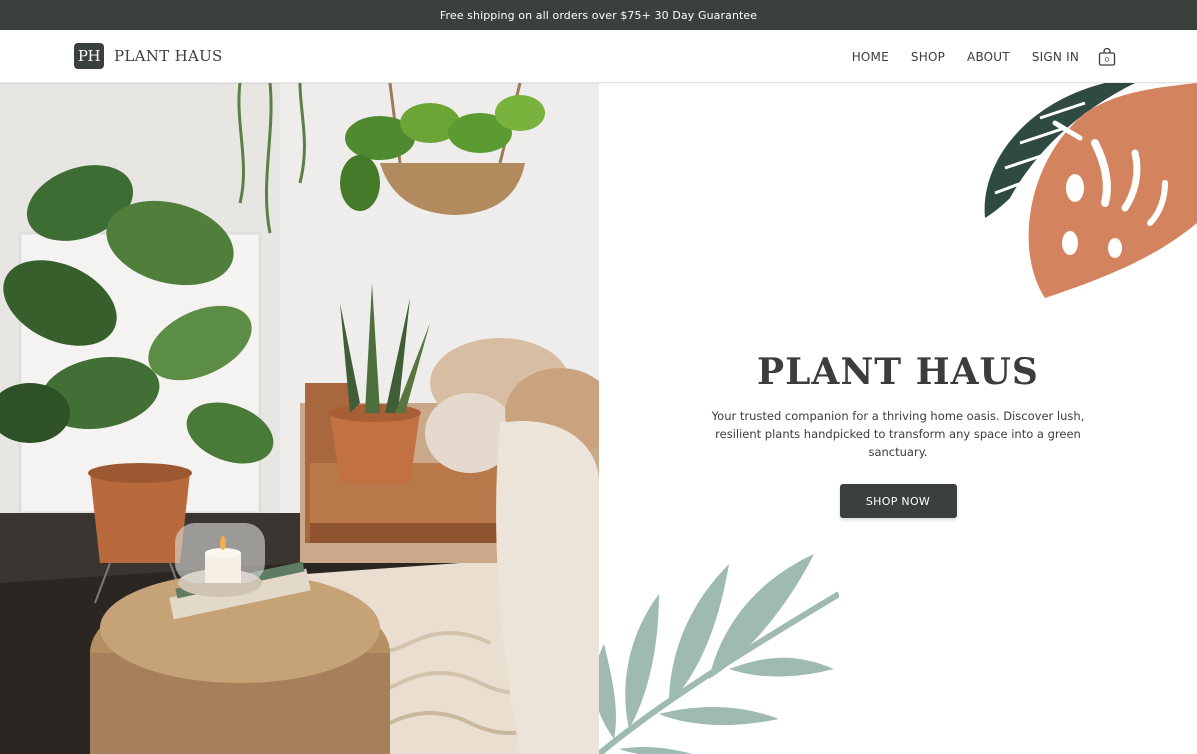 This screenshot has height=754, width=1197. Describe the element at coordinates (598, 56) in the screenshot. I see `site-header: PH PLANT HAUS HOME SHOP ABOUT SIGN IN 0` at that location.